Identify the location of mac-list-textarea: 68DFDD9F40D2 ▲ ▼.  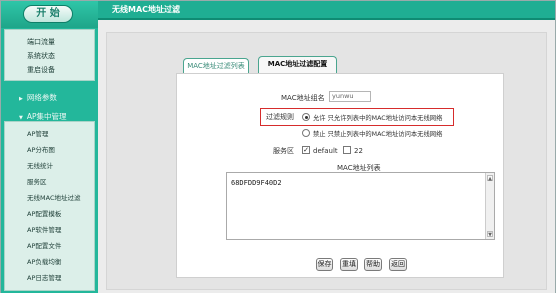
(360, 206).